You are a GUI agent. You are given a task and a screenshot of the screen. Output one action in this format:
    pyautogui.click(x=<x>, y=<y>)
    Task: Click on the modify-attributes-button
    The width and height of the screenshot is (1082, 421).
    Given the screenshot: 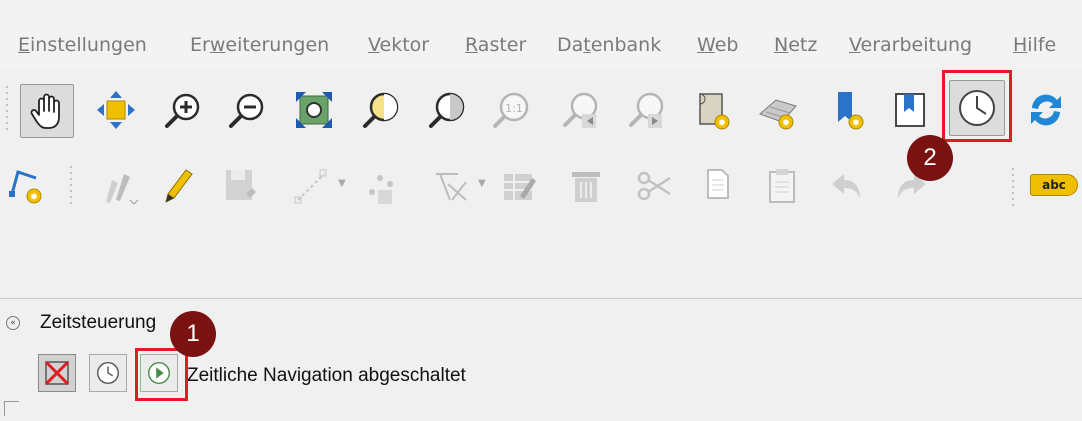 What is the action you would take?
    pyautogui.click(x=520, y=186)
    